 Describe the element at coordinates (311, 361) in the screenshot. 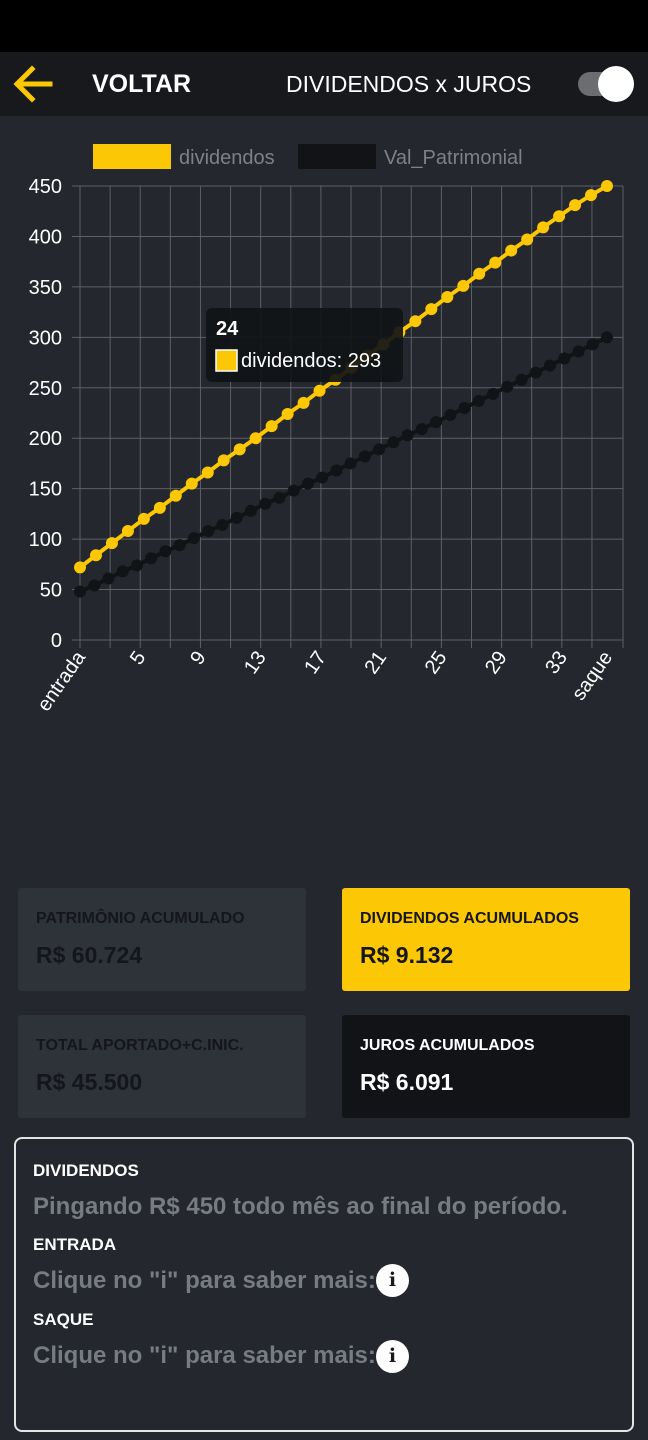

I see `tooltip-label: dividendos: 293` at that location.